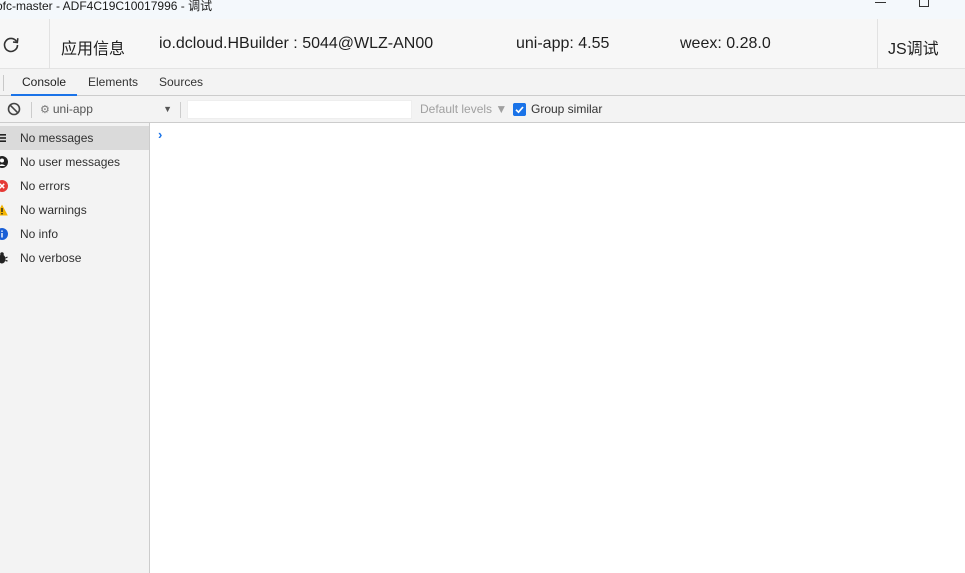 The image size is (965, 573). I want to click on sidebar-item-warnings: No warnings, so click(74, 210).